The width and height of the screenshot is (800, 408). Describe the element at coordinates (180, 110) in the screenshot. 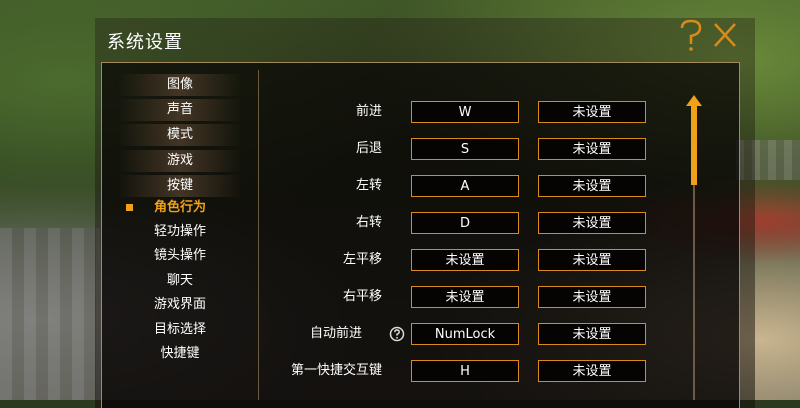

I see `sidebar-item-sound: 声音` at that location.